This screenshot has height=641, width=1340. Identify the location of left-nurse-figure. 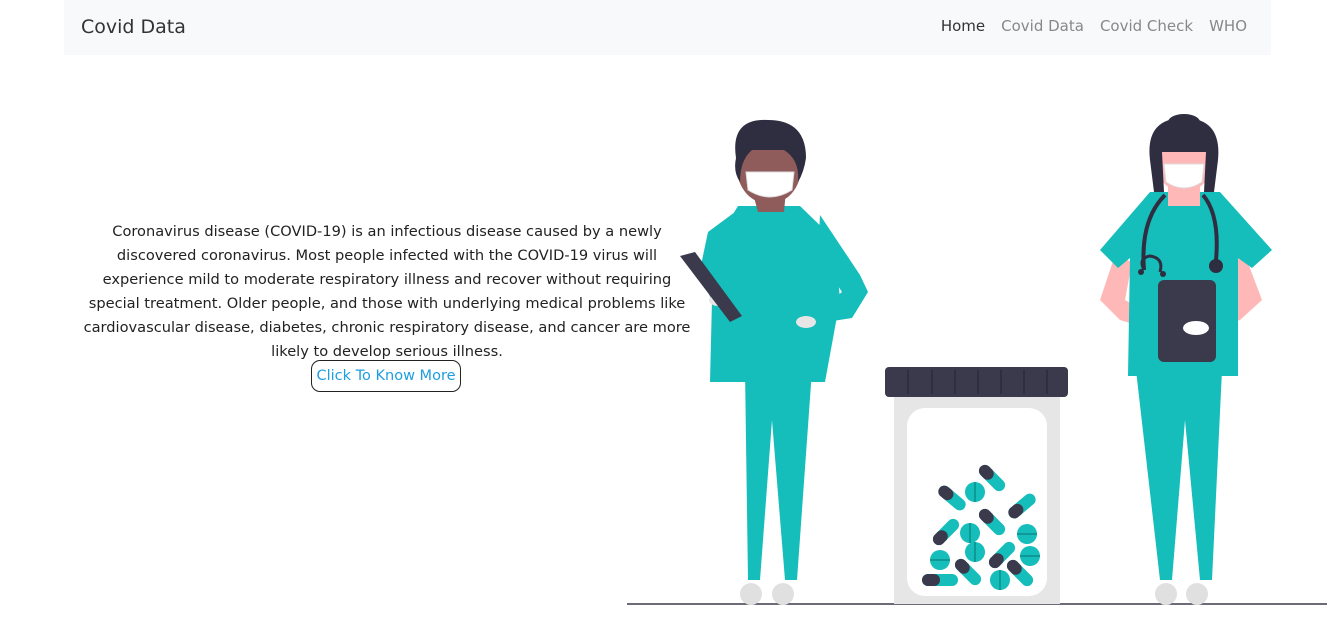
(774, 362).